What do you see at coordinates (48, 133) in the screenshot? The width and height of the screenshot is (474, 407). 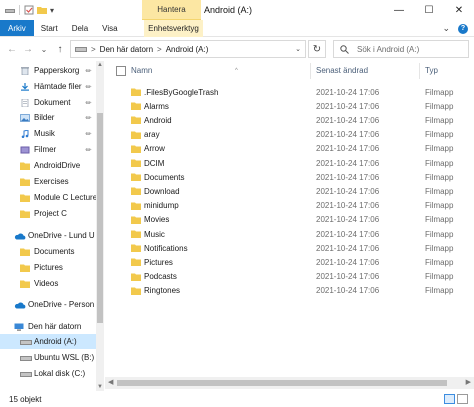 I see `nav-item-musik: Musik ✎` at bounding box center [48, 133].